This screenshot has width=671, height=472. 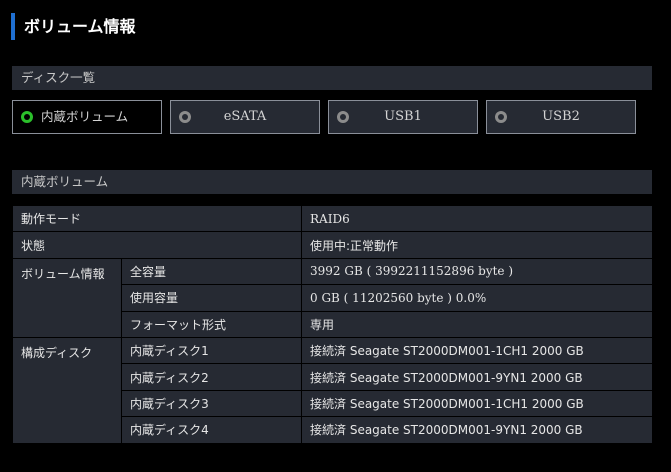 I want to click on format-value: 専用, so click(x=477, y=324).